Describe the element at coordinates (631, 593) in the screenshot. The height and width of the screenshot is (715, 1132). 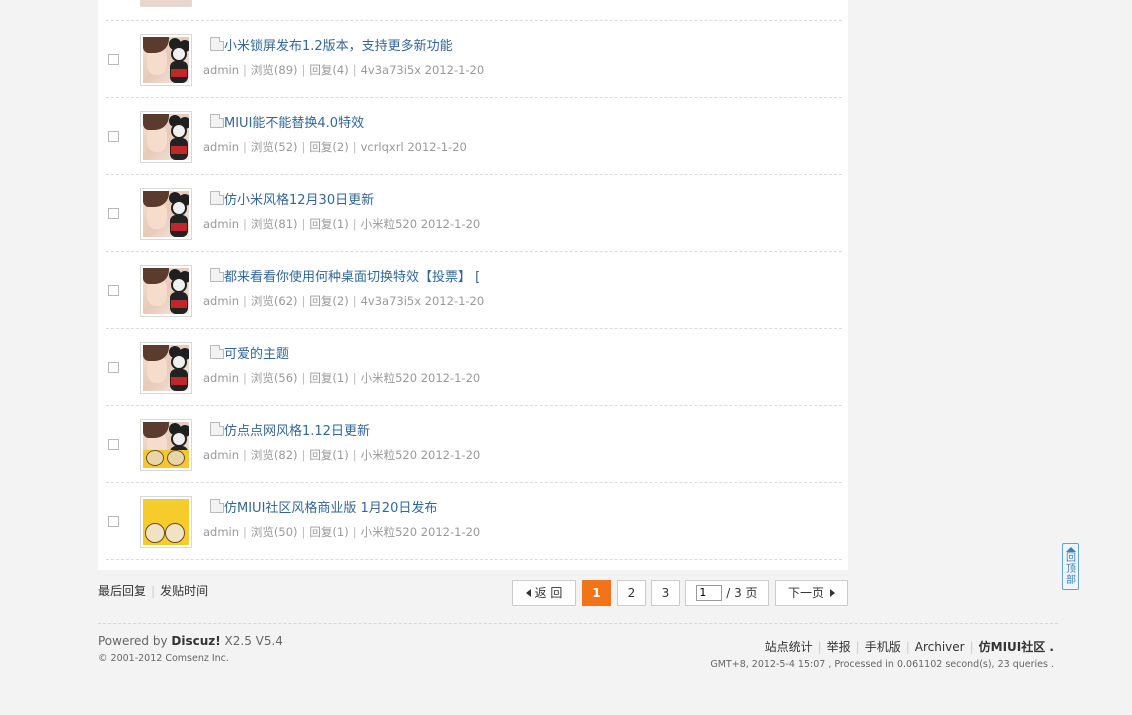
I see `page-2-button: 2` at that location.